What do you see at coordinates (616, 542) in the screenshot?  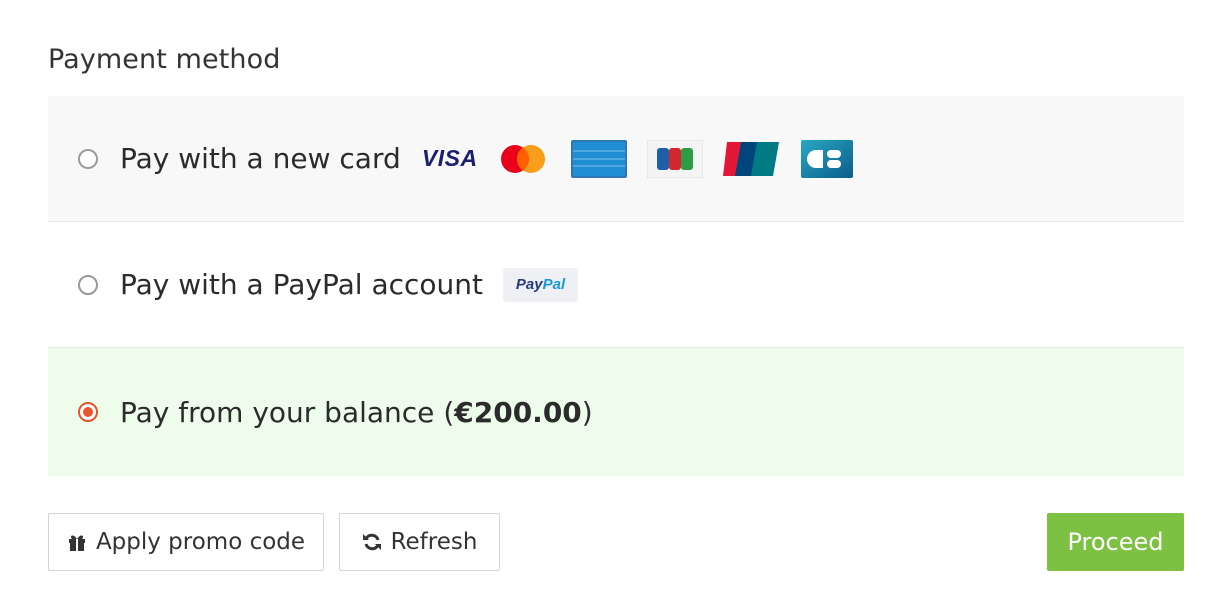 I see `action-bar: Apply promo code Refresh Proceed` at bounding box center [616, 542].